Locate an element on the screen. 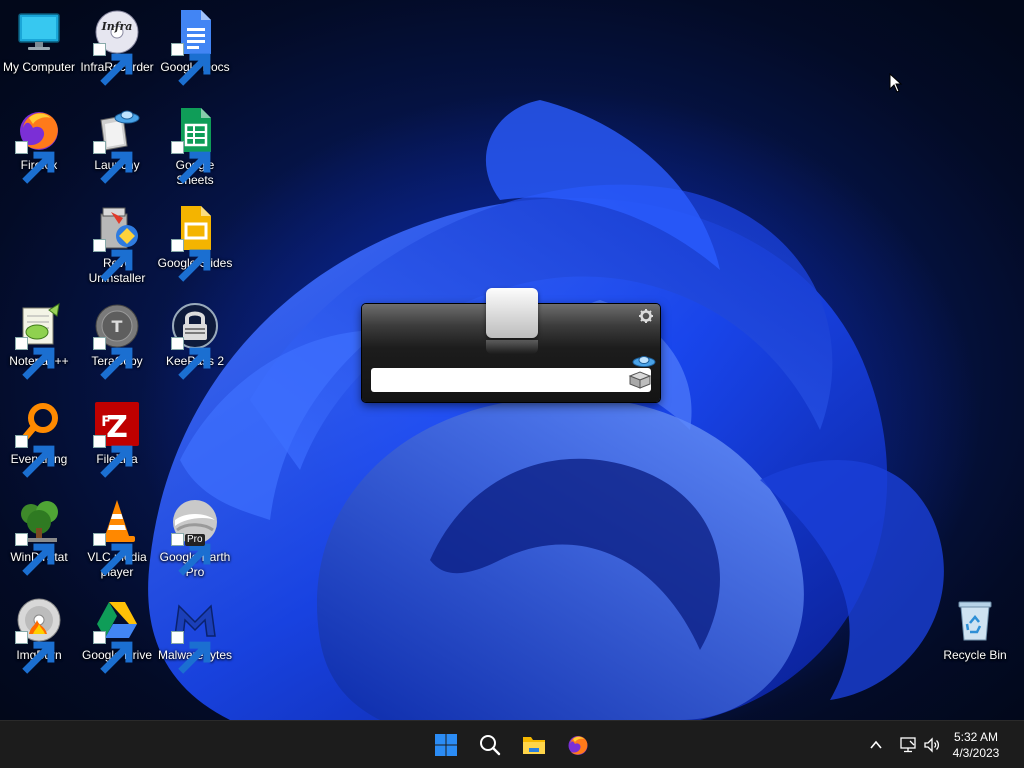  show-hidden-icons-button is located at coordinates (876, 745).